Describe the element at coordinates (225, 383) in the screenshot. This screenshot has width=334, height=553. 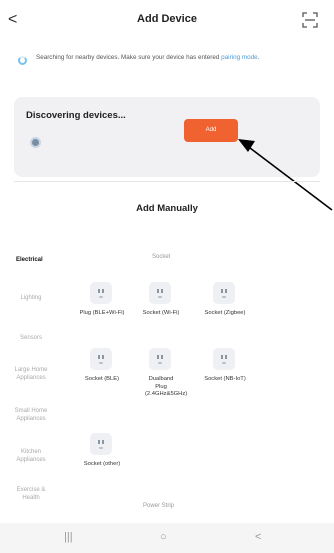
I see `device-socket-nb-iot: Socket (NB-IoT)` at that location.